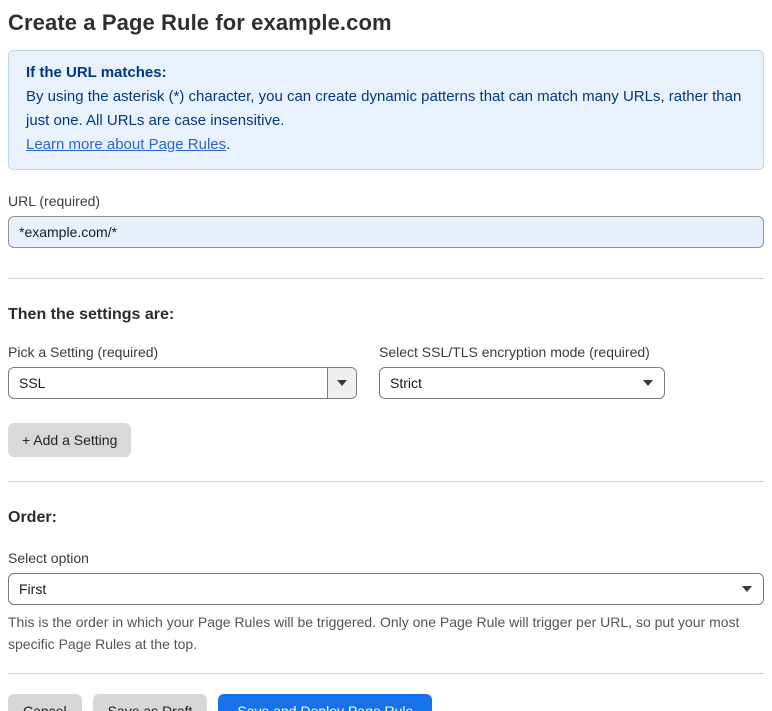 The image size is (772, 711). Describe the element at coordinates (325, 702) in the screenshot. I see `save-and-deploy-button: Save and Deploy Page Rule` at that location.